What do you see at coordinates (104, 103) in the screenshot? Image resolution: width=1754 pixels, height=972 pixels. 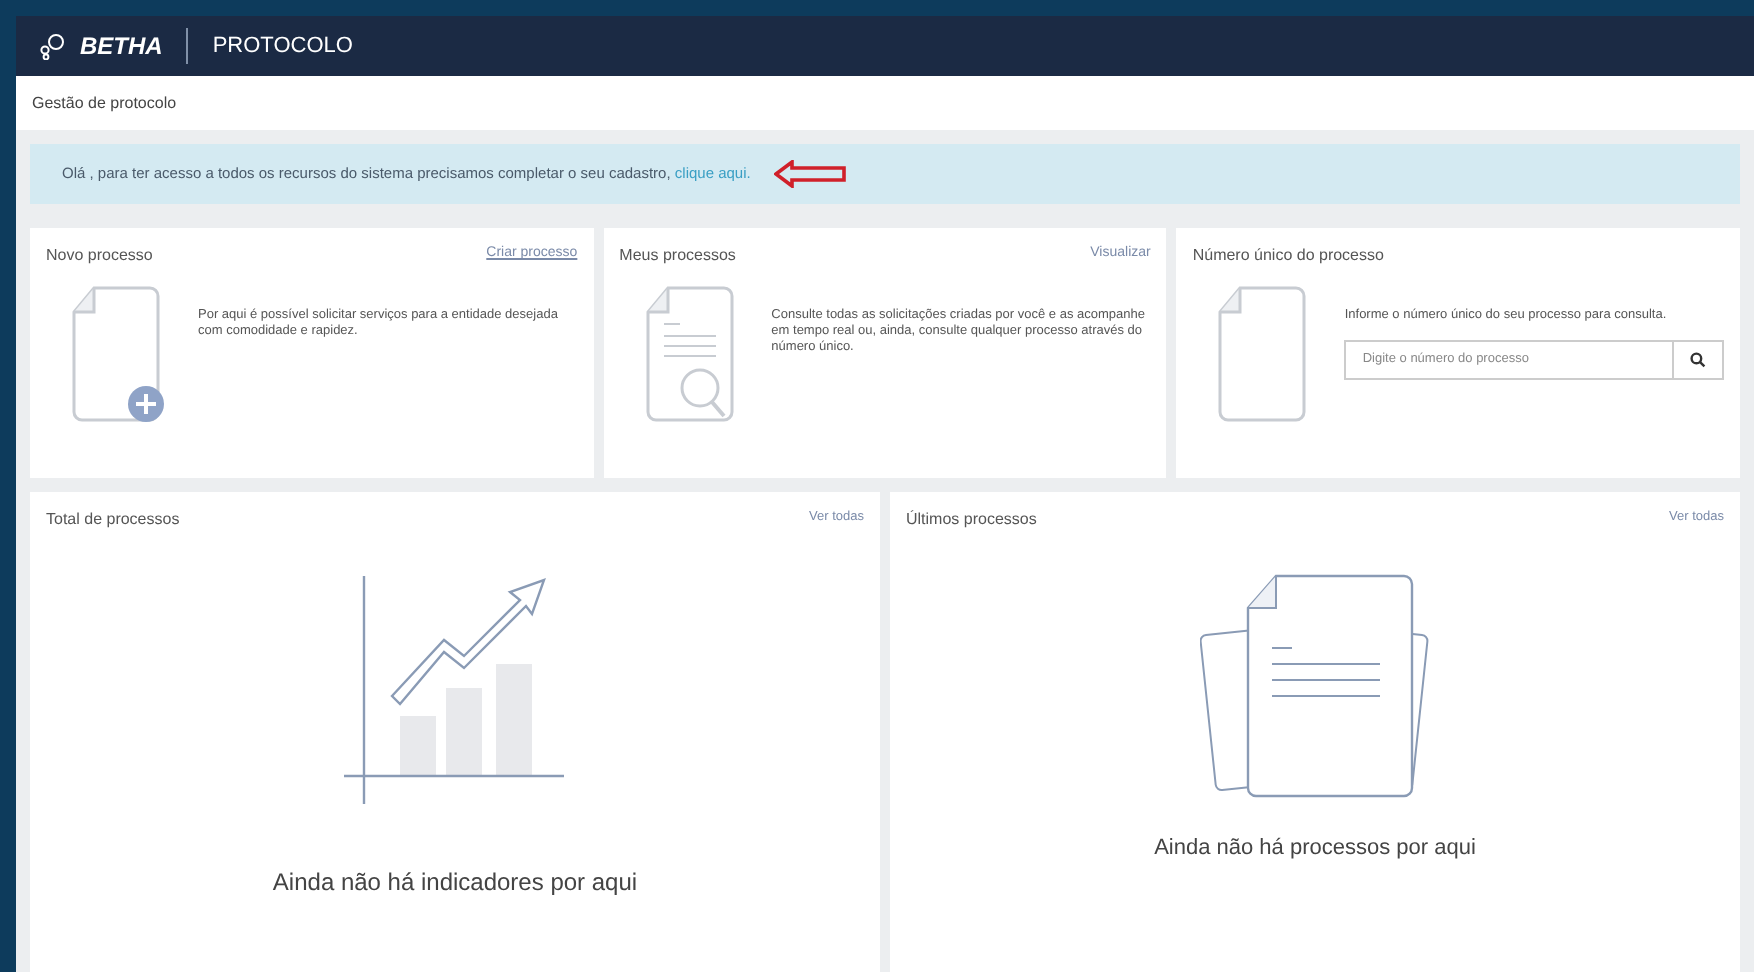 I see `breadcrumb: Gestão de protocolo` at bounding box center [104, 103].